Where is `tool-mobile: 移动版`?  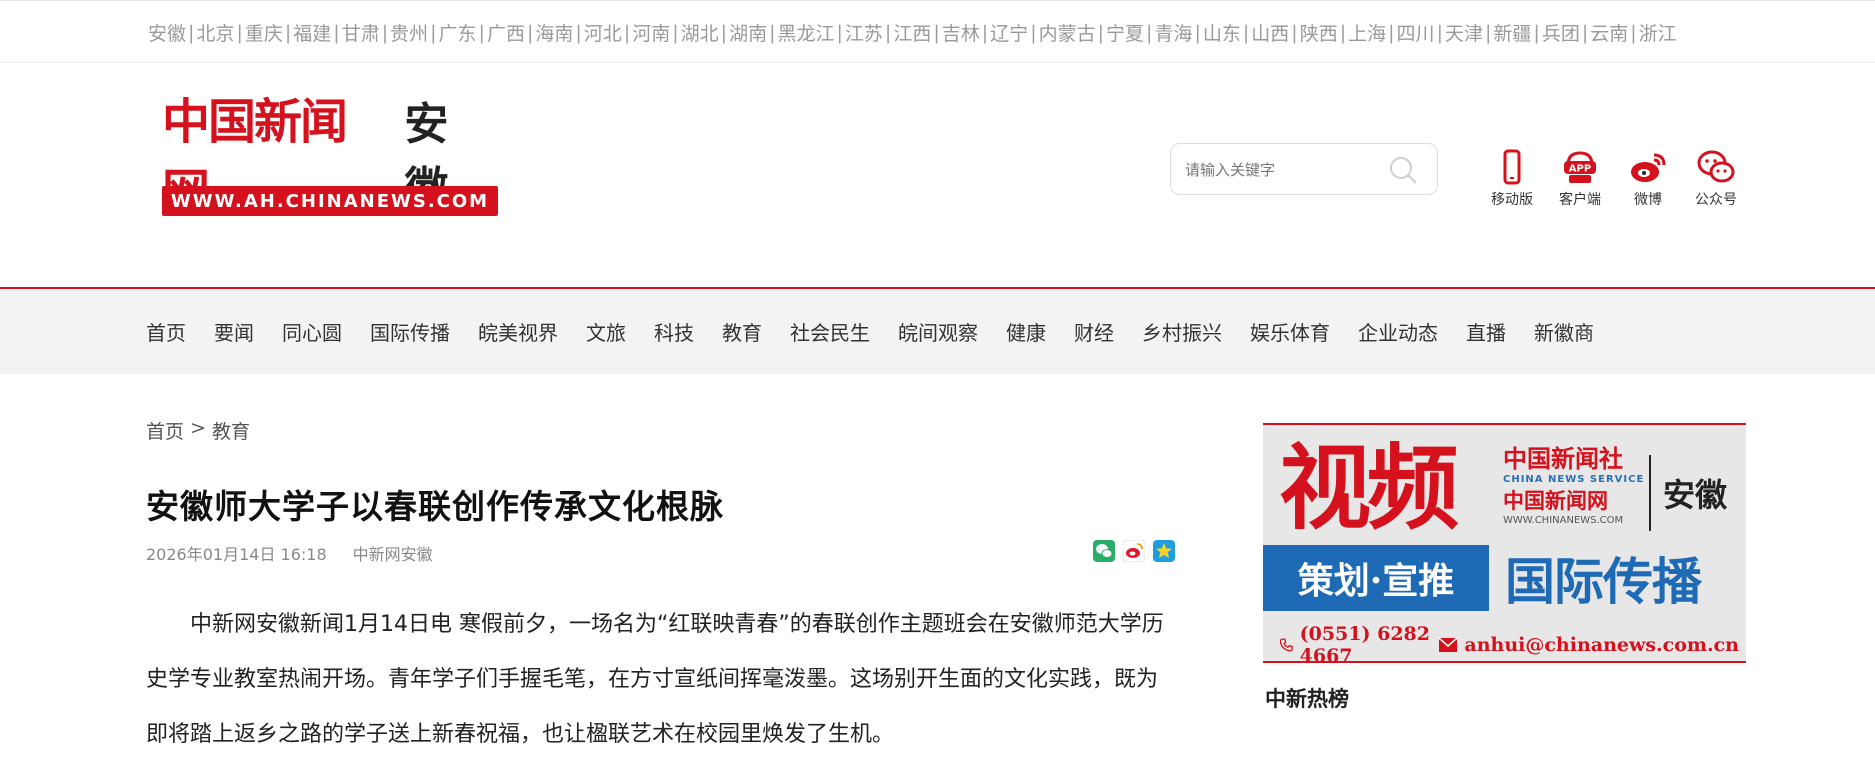 tool-mobile: 移动版 is located at coordinates (1512, 179).